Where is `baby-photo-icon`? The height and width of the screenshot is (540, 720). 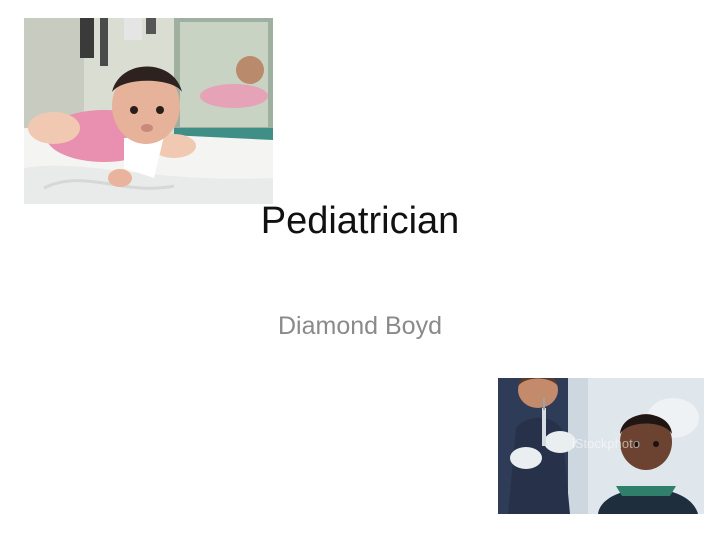
baby-photo-icon is located at coordinates (148, 111).